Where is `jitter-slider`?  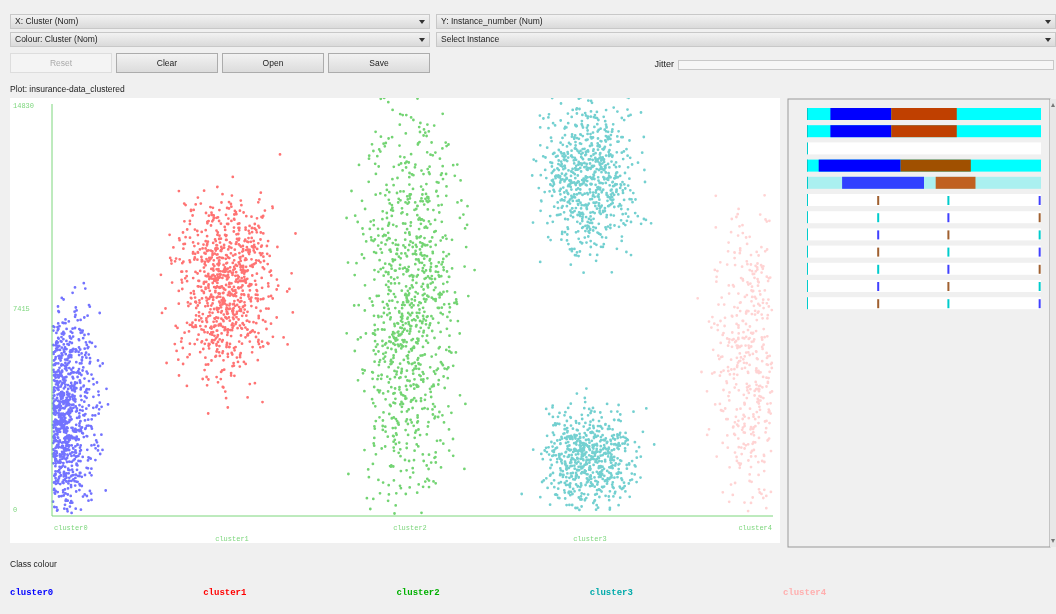
jitter-slider is located at coordinates (866, 64).